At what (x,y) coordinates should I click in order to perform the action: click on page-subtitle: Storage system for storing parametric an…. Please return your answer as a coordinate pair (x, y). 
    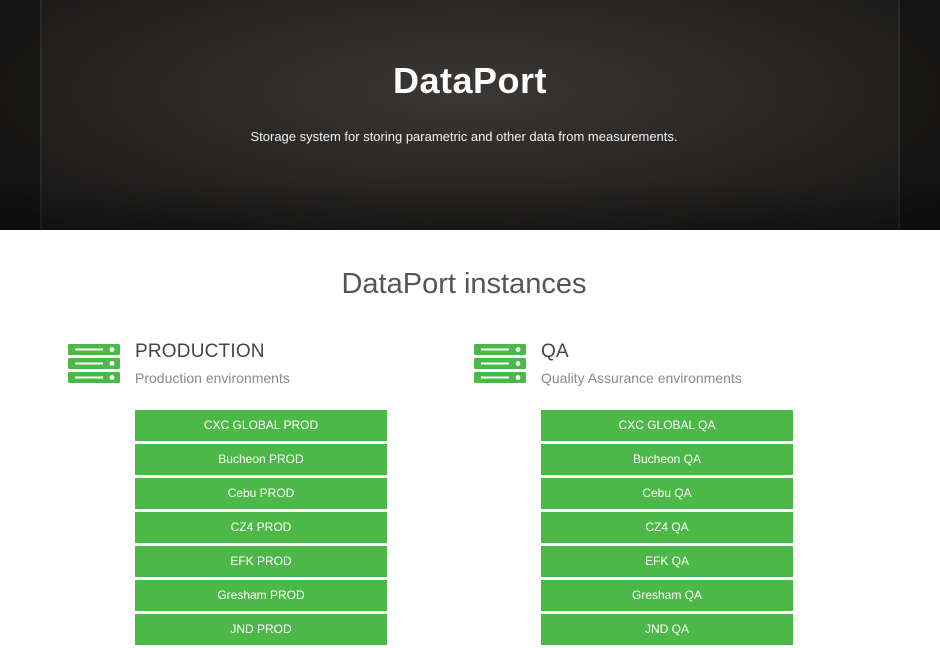
    Looking at the image, I should click on (464, 136).